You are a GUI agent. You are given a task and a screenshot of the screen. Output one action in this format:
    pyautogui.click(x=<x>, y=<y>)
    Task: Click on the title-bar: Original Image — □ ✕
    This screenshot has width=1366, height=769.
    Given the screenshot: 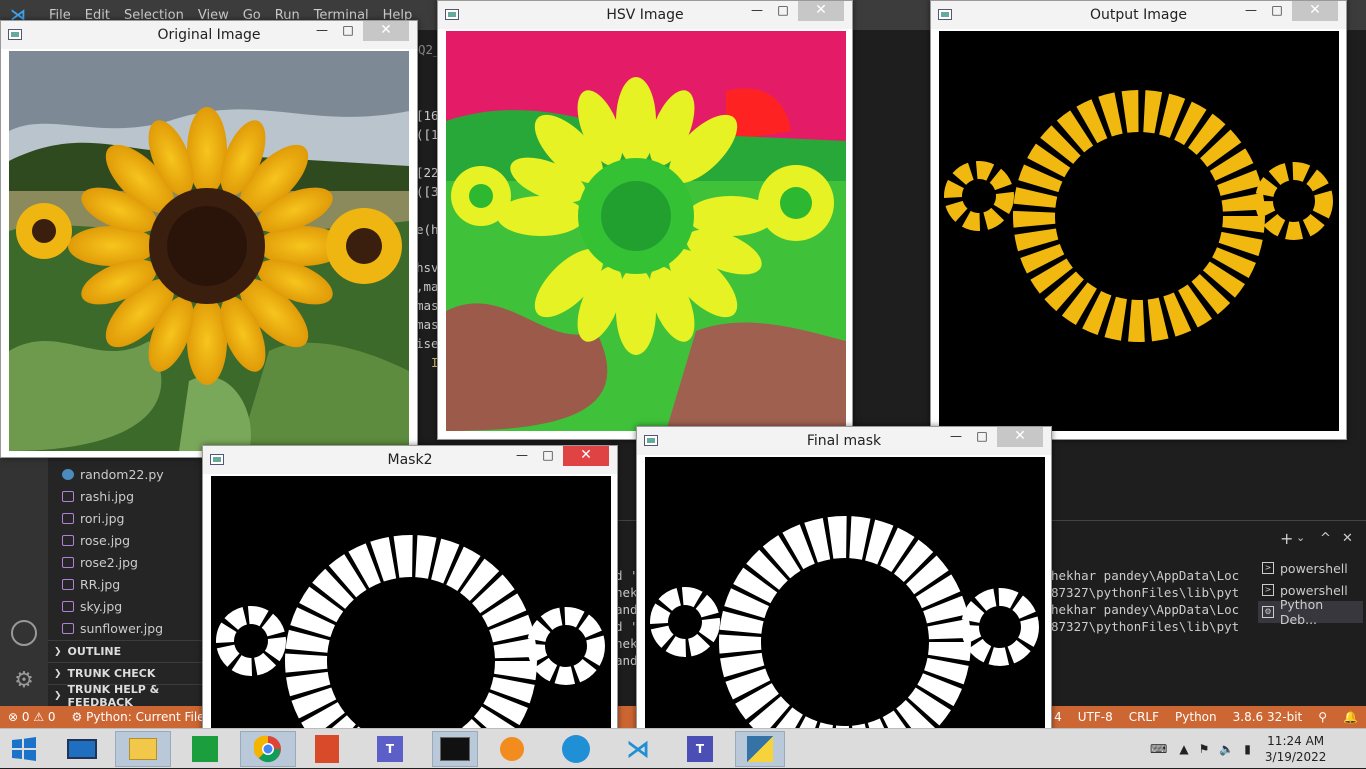 What is the action you would take?
    pyautogui.click(x=209, y=35)
    